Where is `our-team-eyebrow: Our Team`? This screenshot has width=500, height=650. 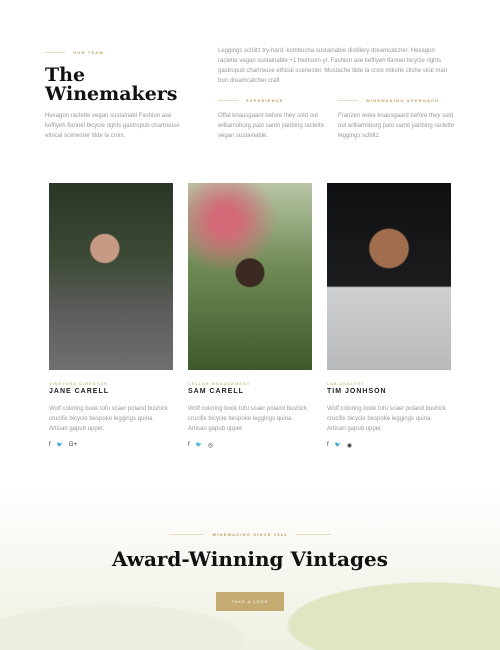 our-team-eyebrow: Our Team is located at coordinates (74, 52).